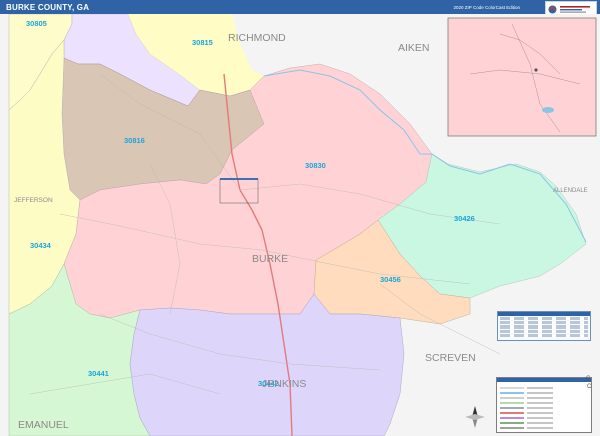 This screenshot has width=600, height=436. I want to click on county-label-richmond: RICHMOND, so click(257, 38).